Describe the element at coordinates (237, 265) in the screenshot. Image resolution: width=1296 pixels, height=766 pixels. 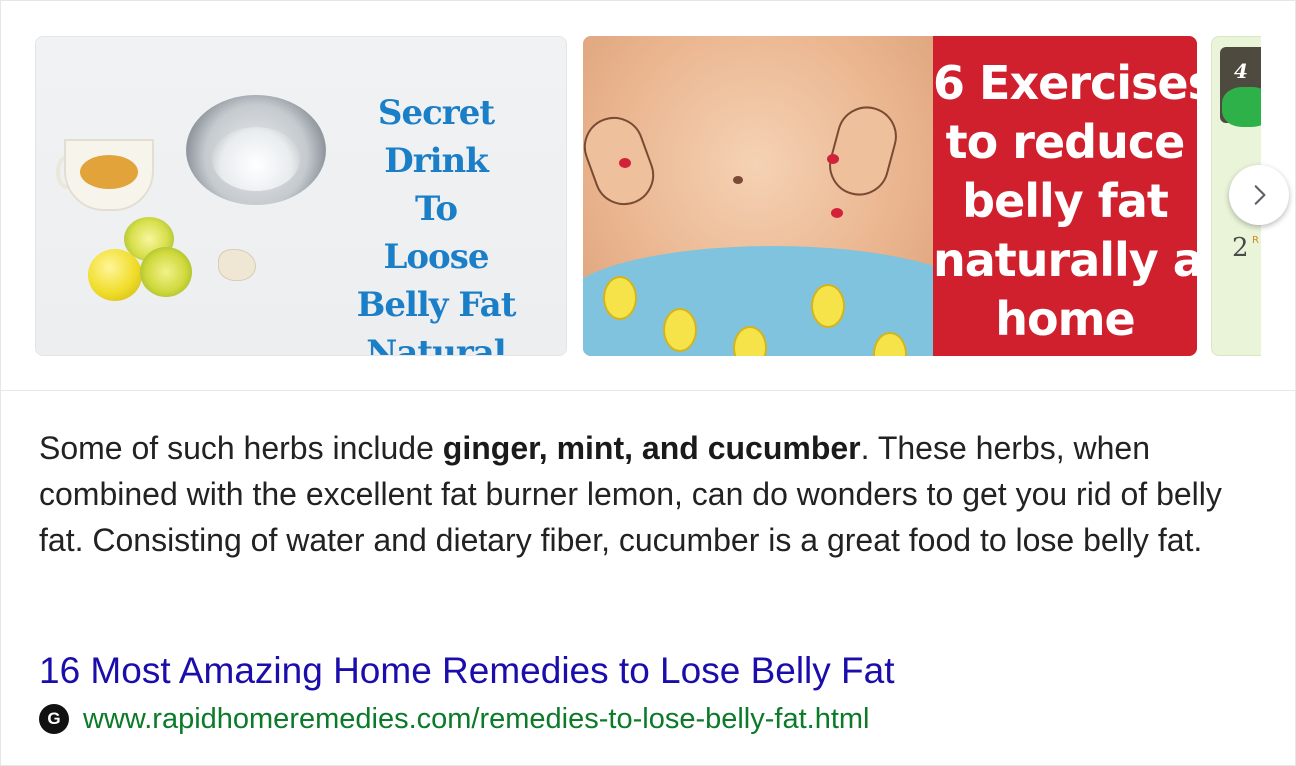
I see `garlic-illustration` at that location.